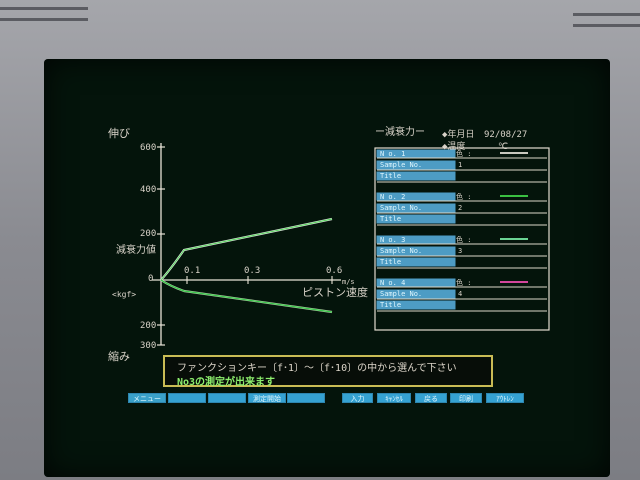  Describe the element at coordinates (503, 147) in the screenshot. I see `temp-value: ℃` at that location.